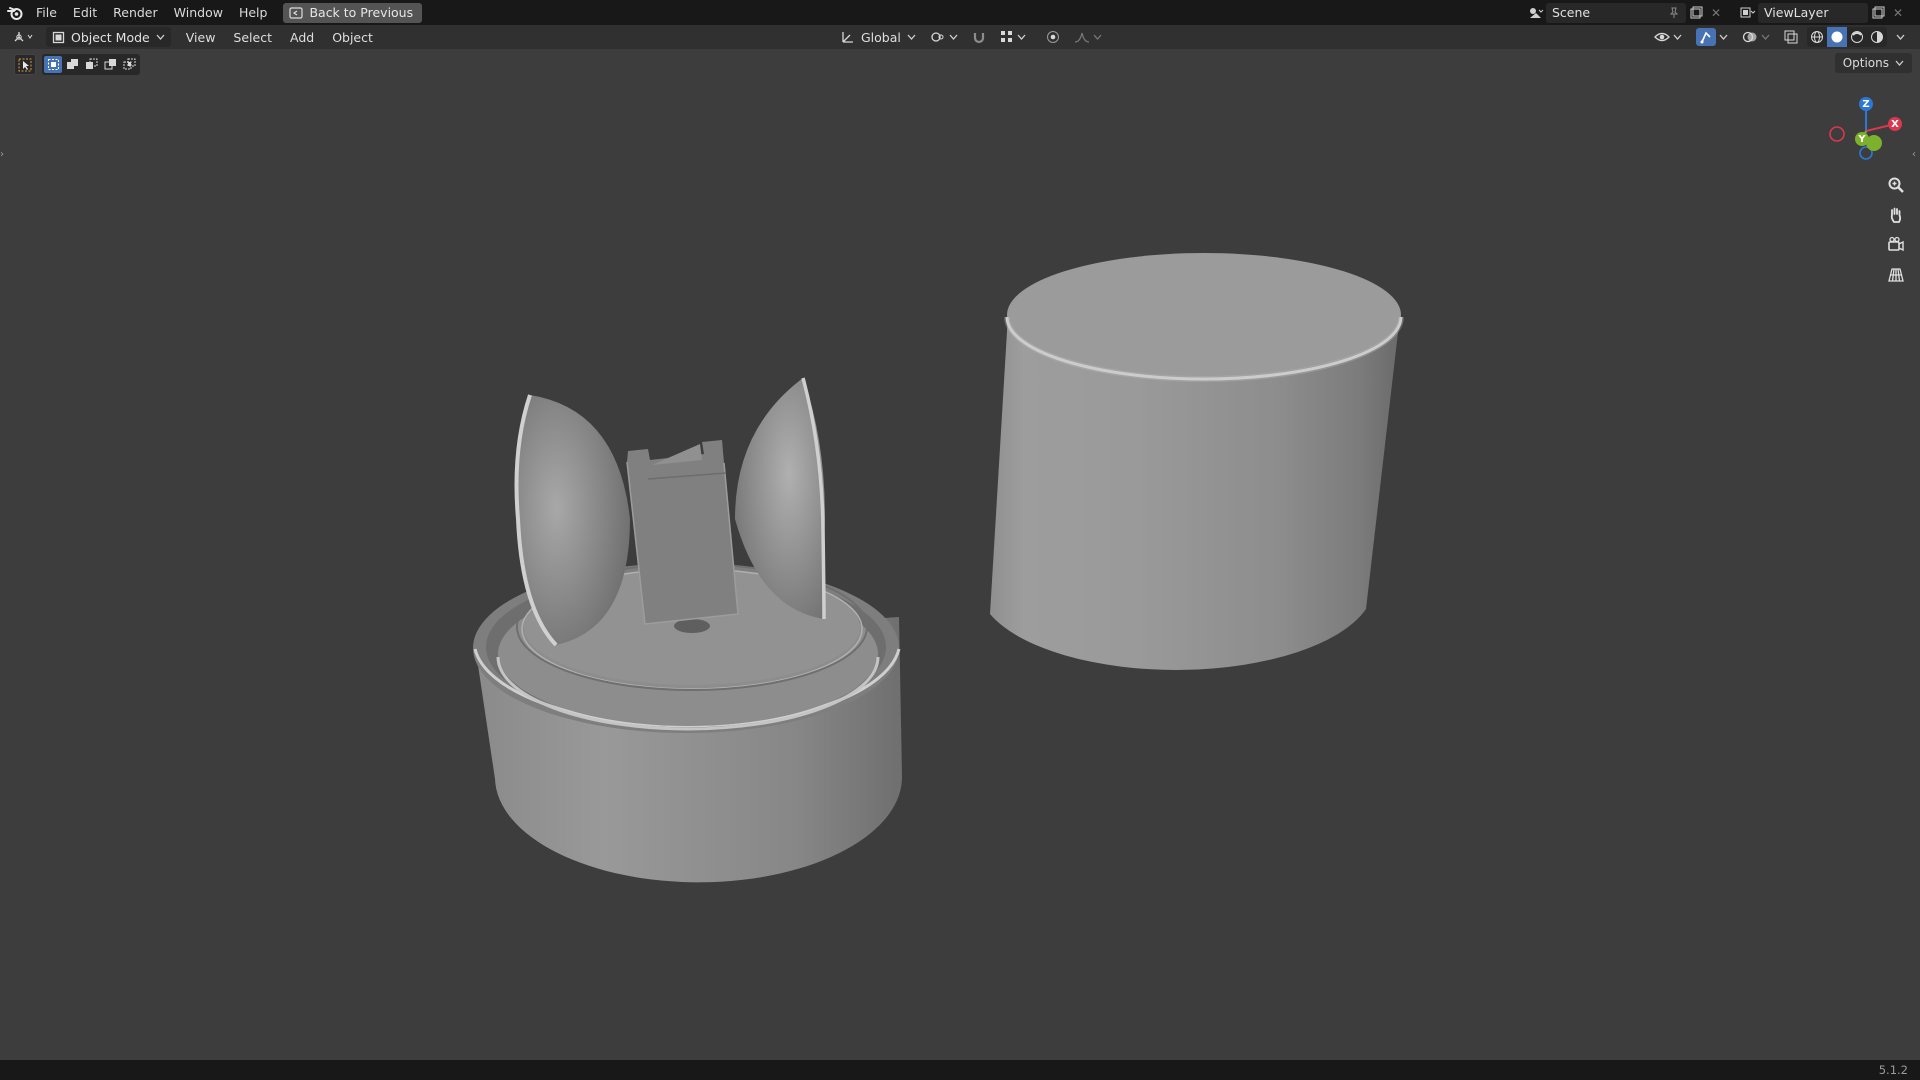 The height and width of the screenshot is (1080, 1920). I want to click on select-subtract-button, so click(91, 64).